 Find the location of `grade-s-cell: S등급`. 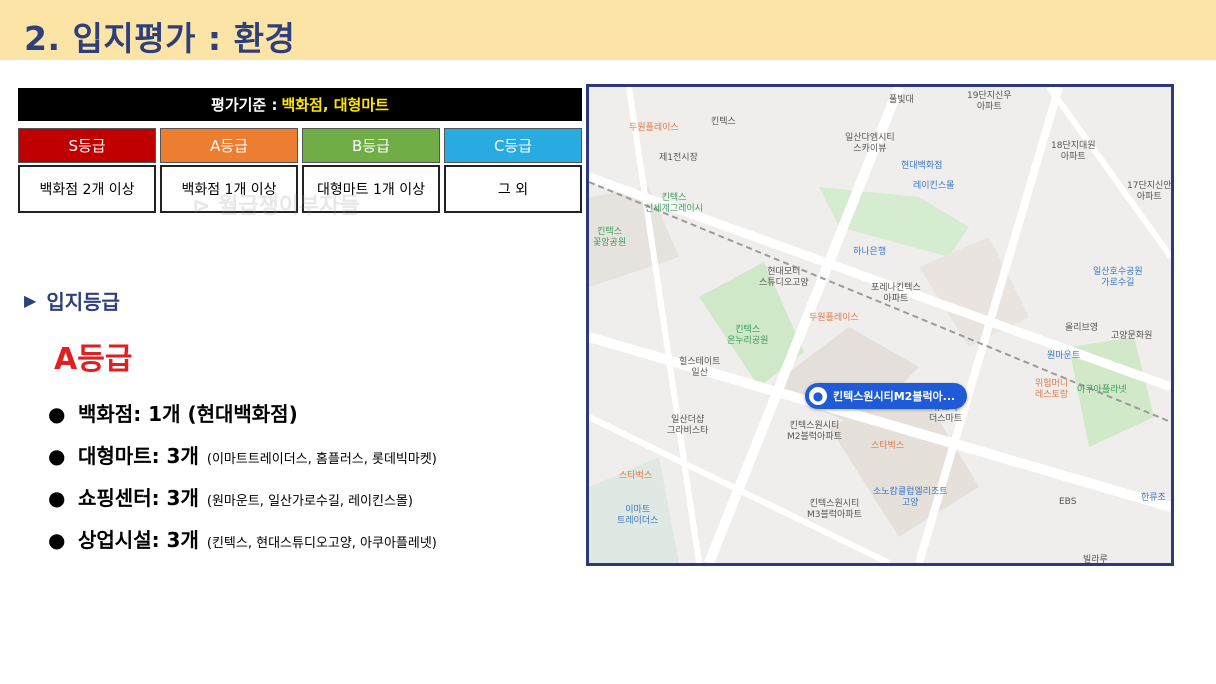

grade-s-cell: S등급 is located at coordinates (87, 145).